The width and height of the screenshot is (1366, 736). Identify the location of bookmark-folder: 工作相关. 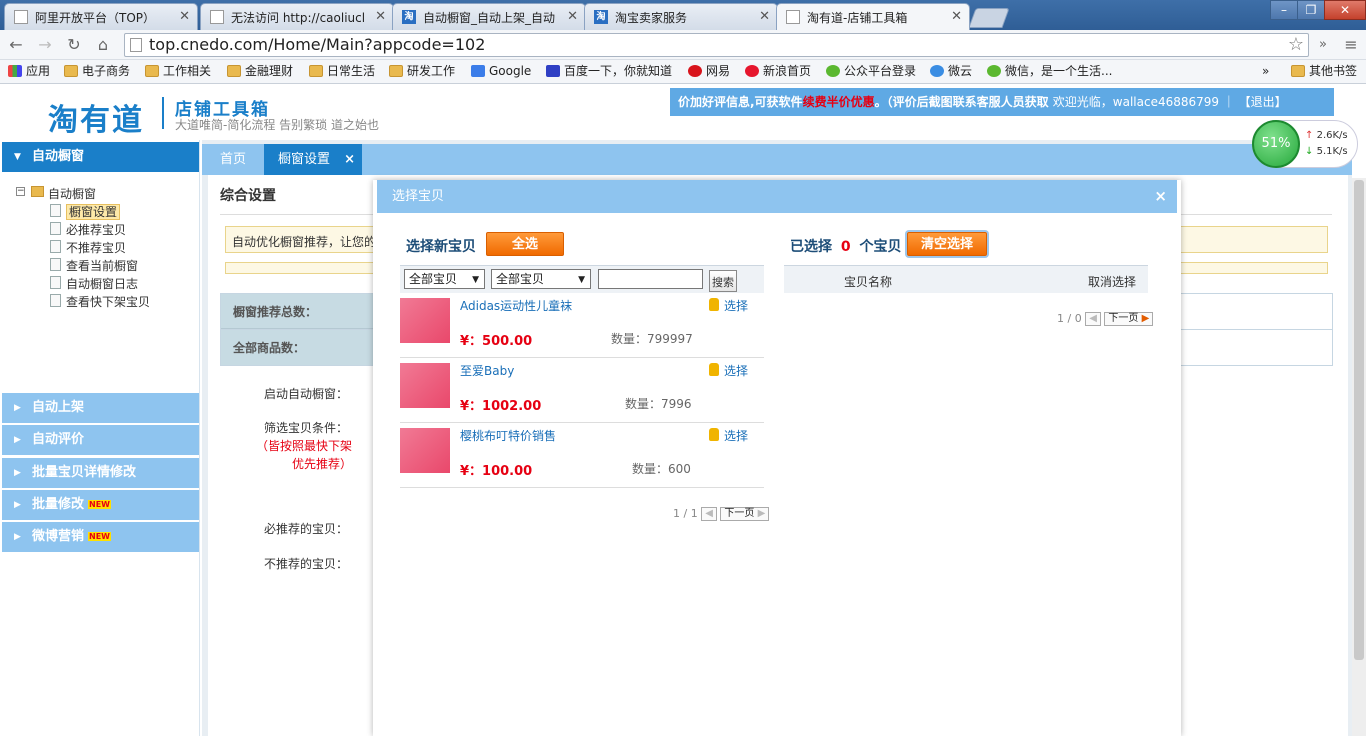
(178, 71).